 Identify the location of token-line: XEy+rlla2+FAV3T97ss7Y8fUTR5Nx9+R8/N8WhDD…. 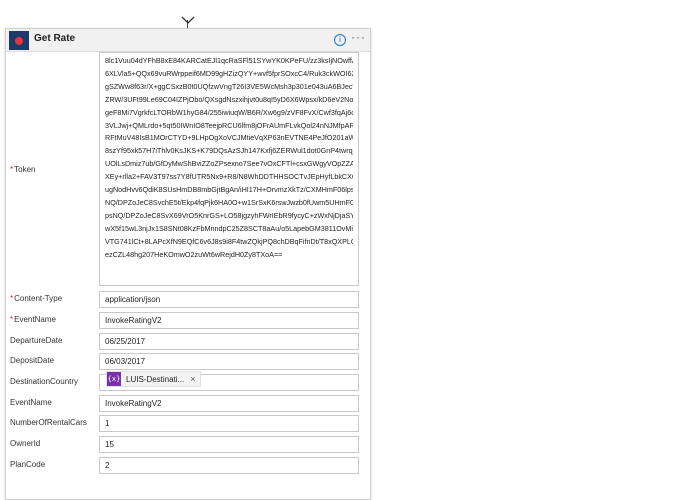
(229, 177).